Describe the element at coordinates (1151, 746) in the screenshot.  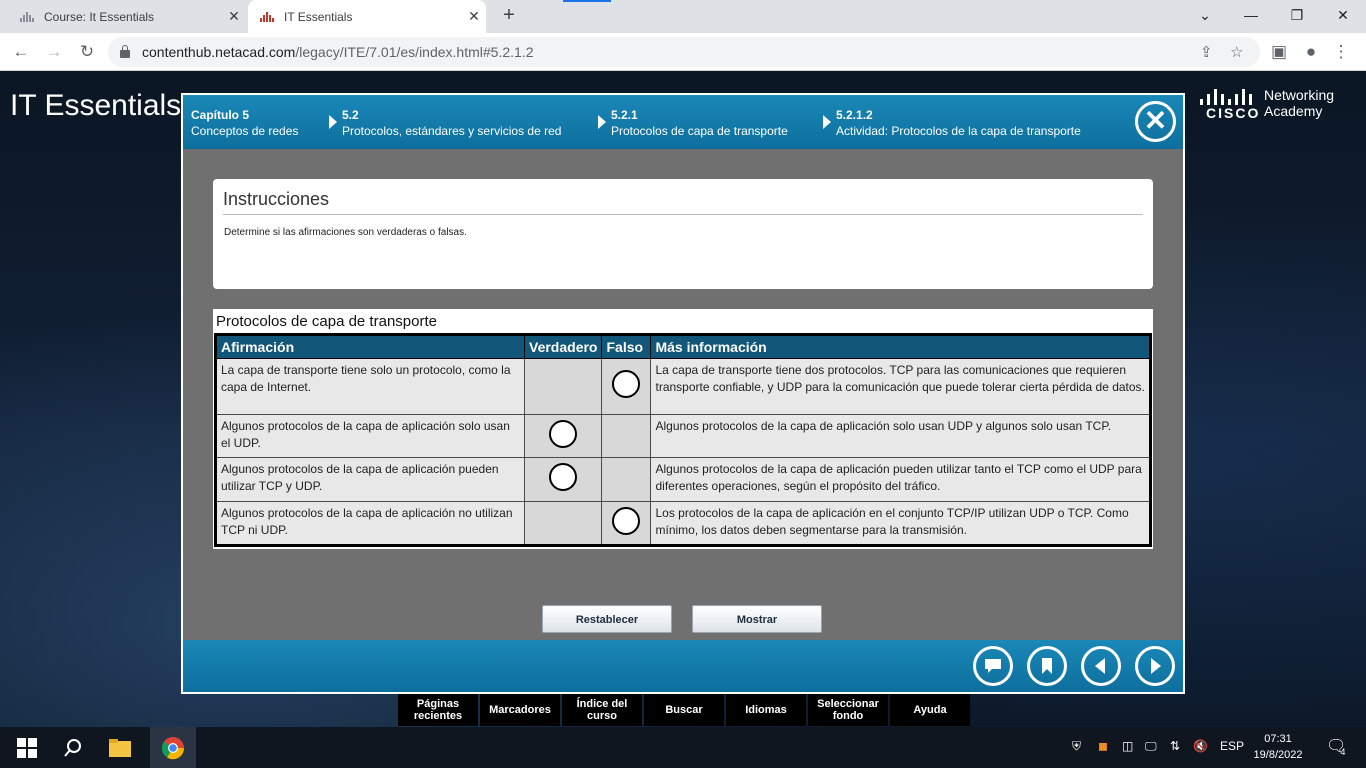
I see `network-icon: 🖵` at that location.